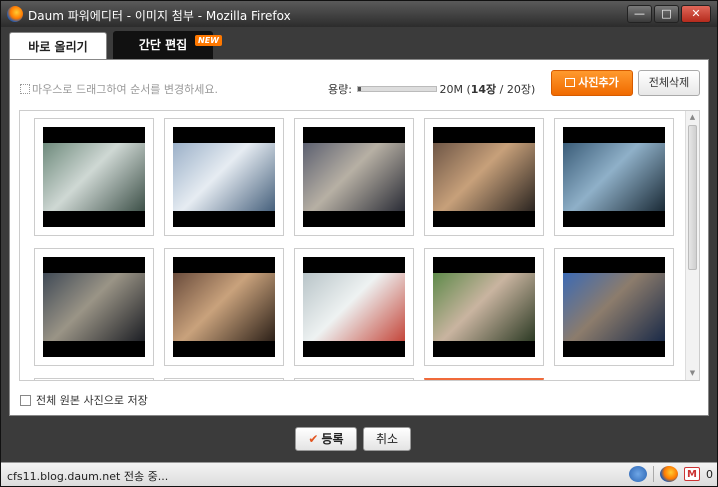 The width and height of the screenshot is (718, 487). I want to click on firefox-status-icon, so click(669, 474).